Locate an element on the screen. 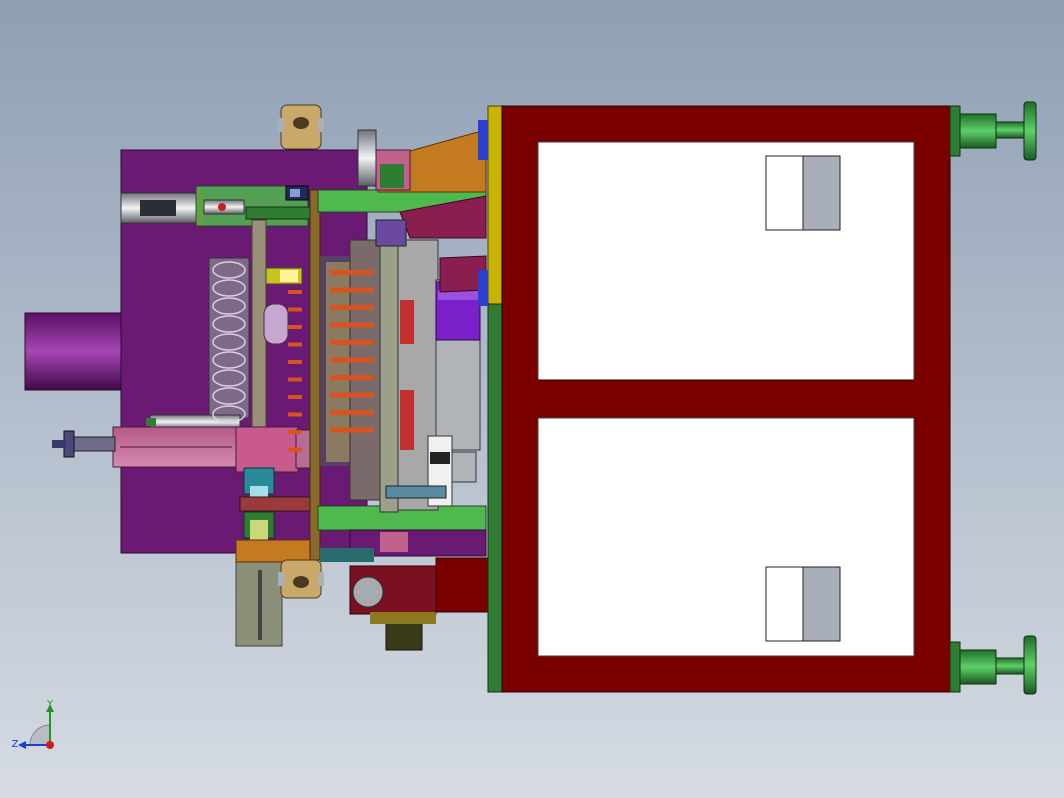 The height and width of the screenshot is (798, 1064). lower-window is located at coordinates (726, 537).